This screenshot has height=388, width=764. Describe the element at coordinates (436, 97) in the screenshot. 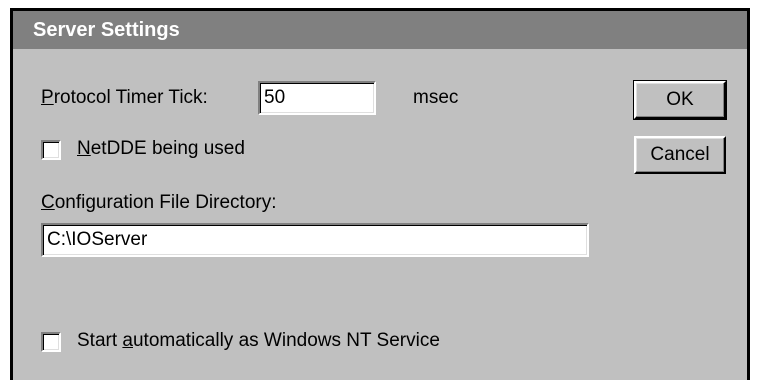

I see `protocol-timer-unit: msec` at that location.